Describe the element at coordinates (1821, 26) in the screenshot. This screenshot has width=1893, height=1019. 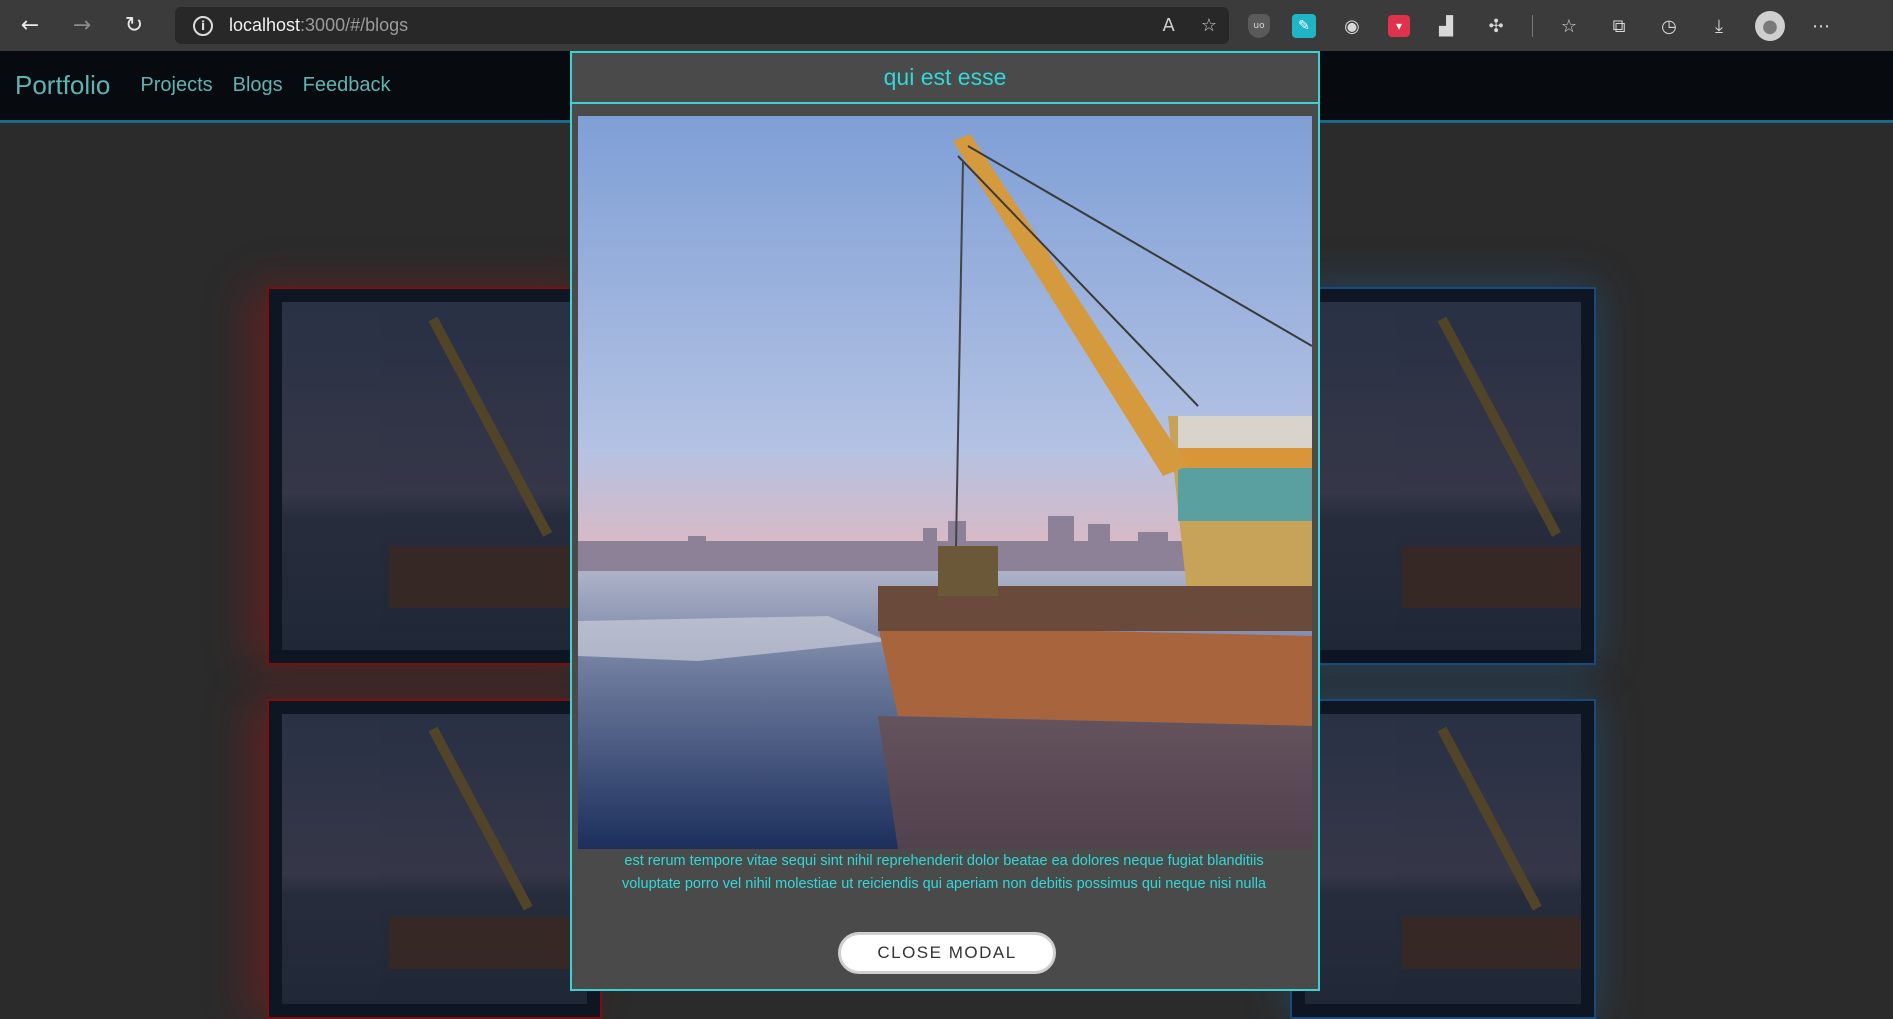
I see `more-menu-icon: ⋯` at that location.